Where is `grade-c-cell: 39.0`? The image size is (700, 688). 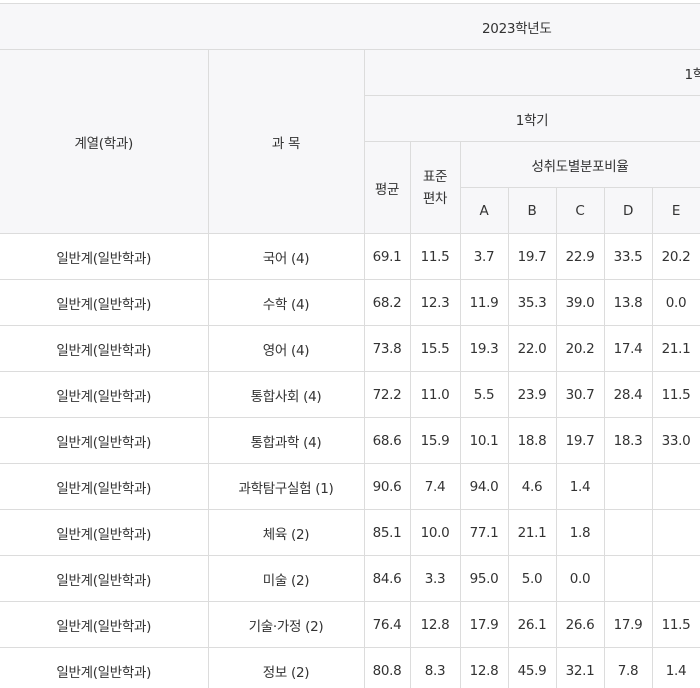
grade-c-cell: 39.0 is located at coordinates (580, 302).